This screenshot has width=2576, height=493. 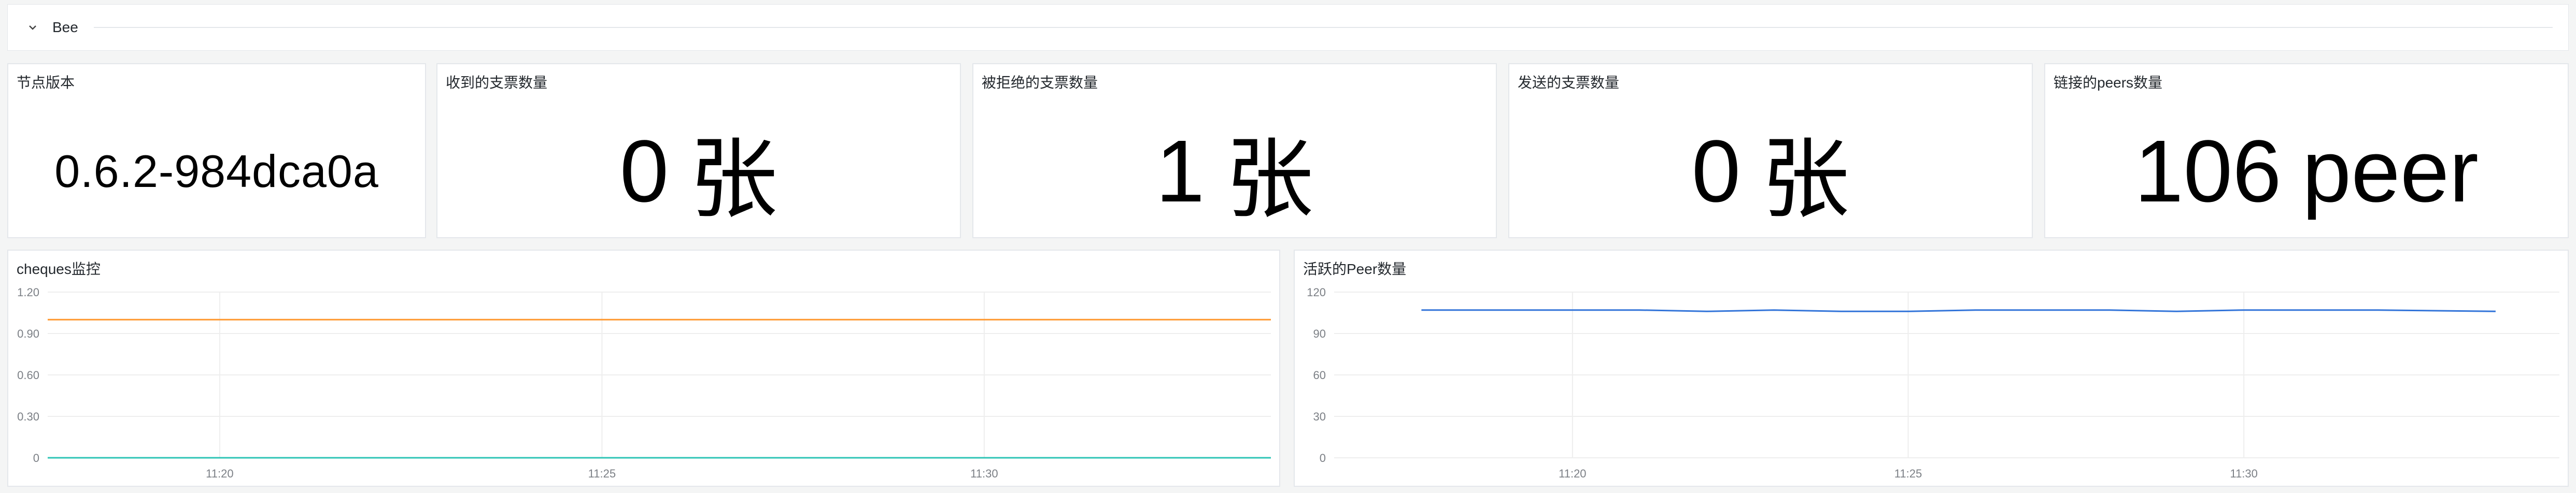 I want to click on chevron-down-icon, so click(x=32, y=28).